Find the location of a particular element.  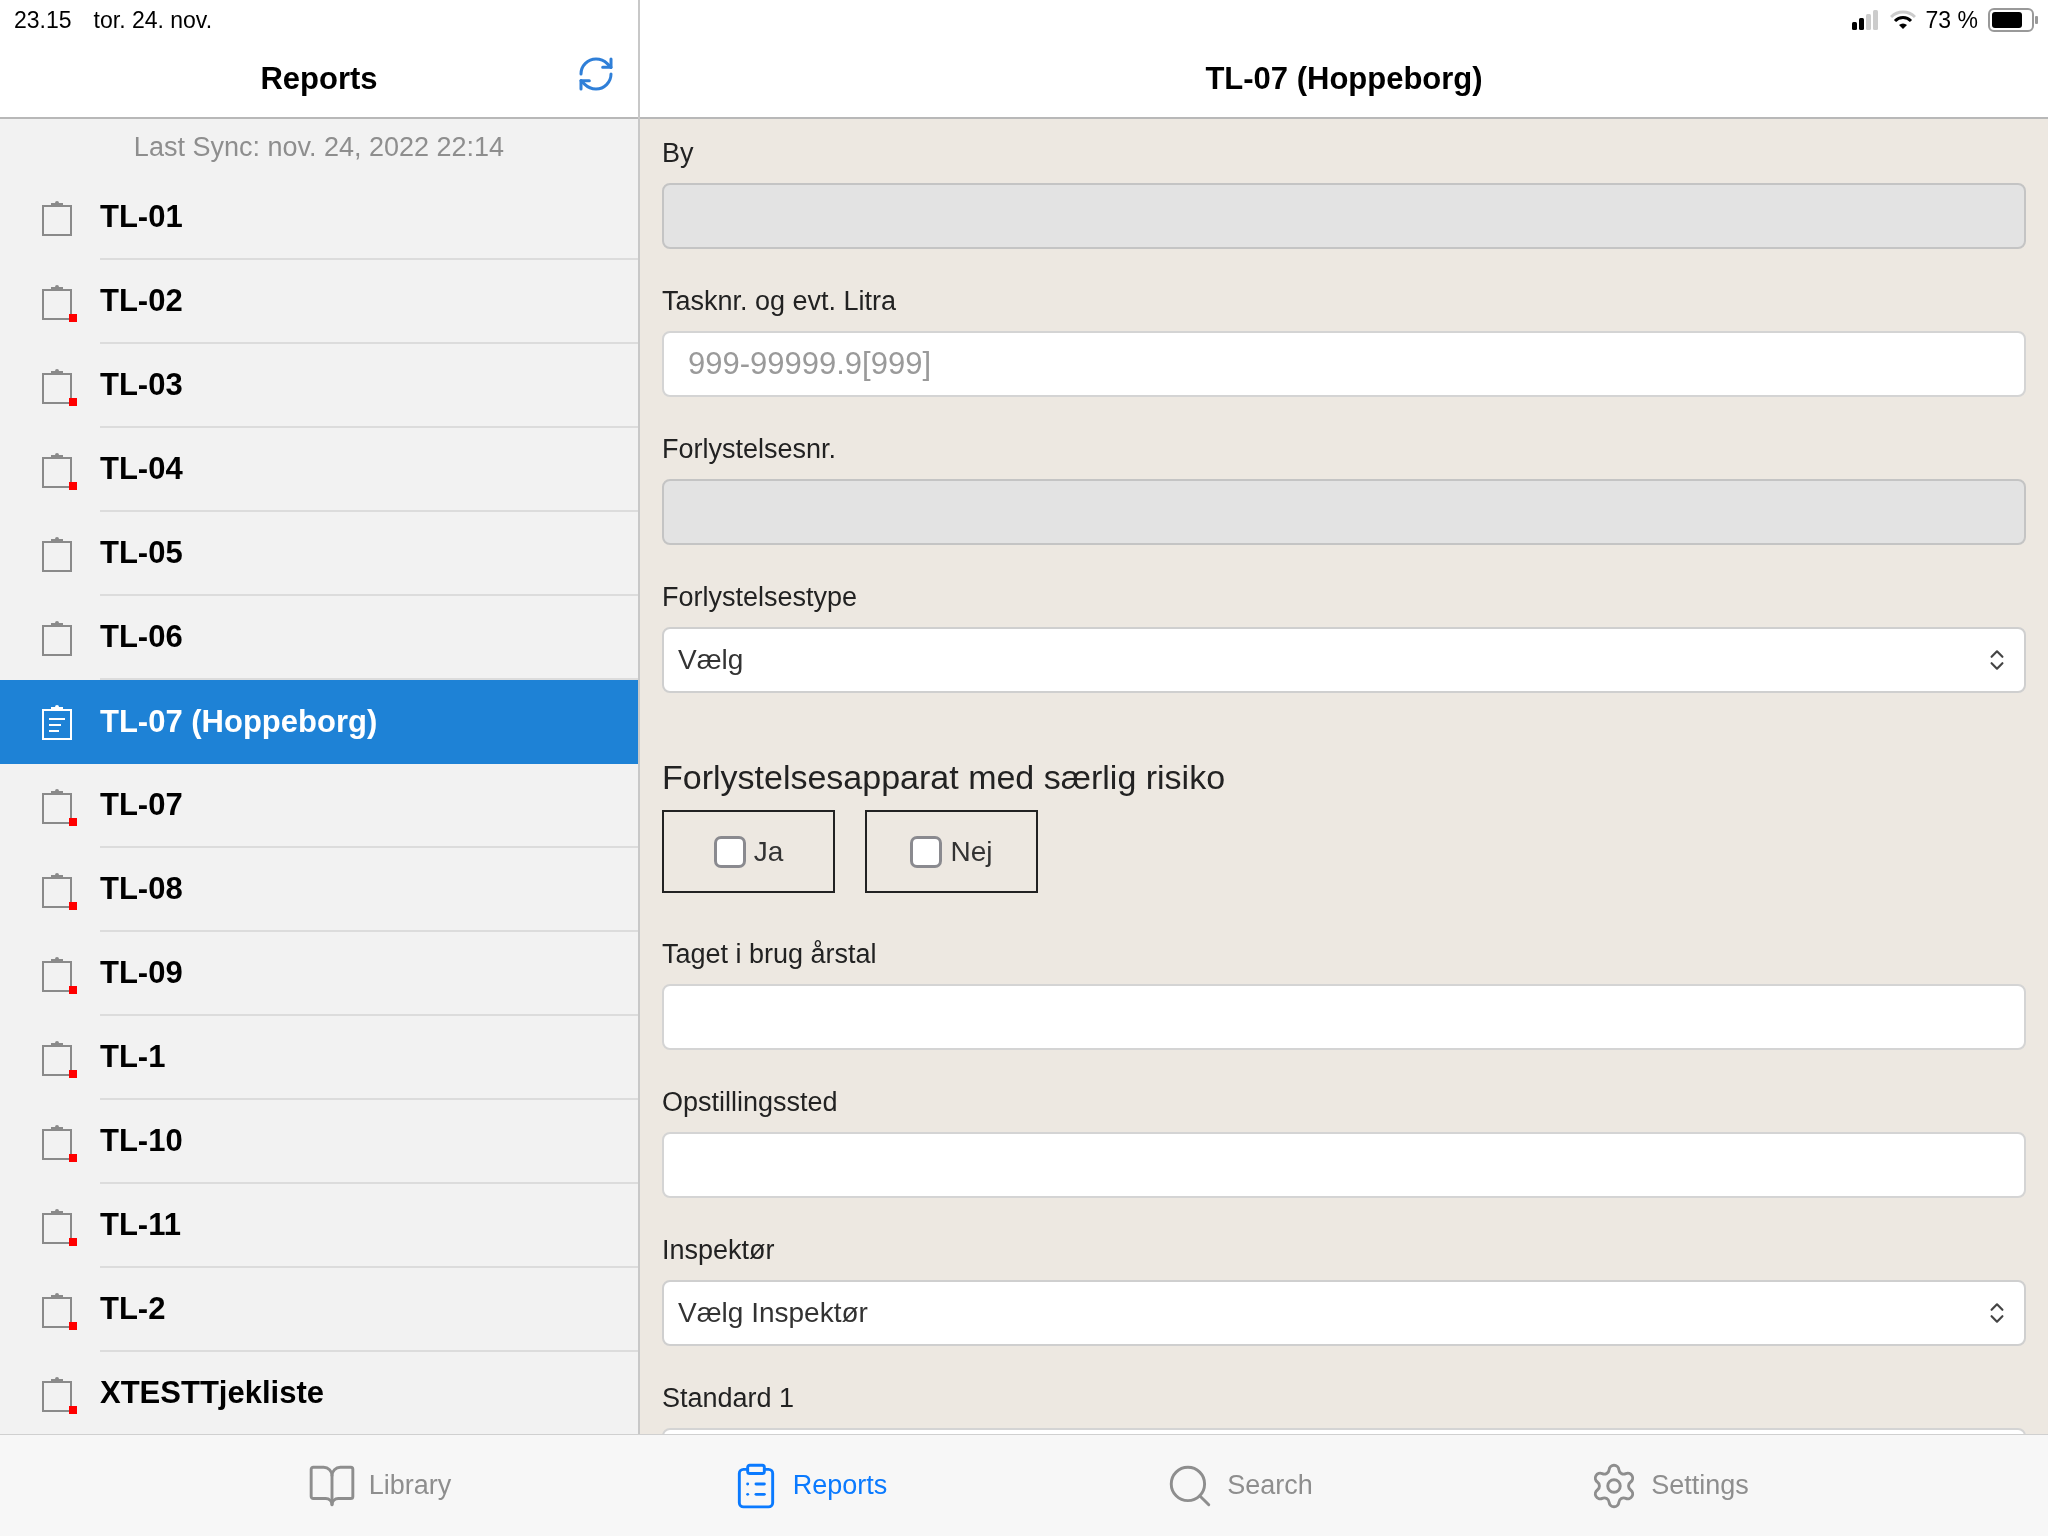

field-label: Tasknr. og evt. Litra is located at coordinates (780, 301).